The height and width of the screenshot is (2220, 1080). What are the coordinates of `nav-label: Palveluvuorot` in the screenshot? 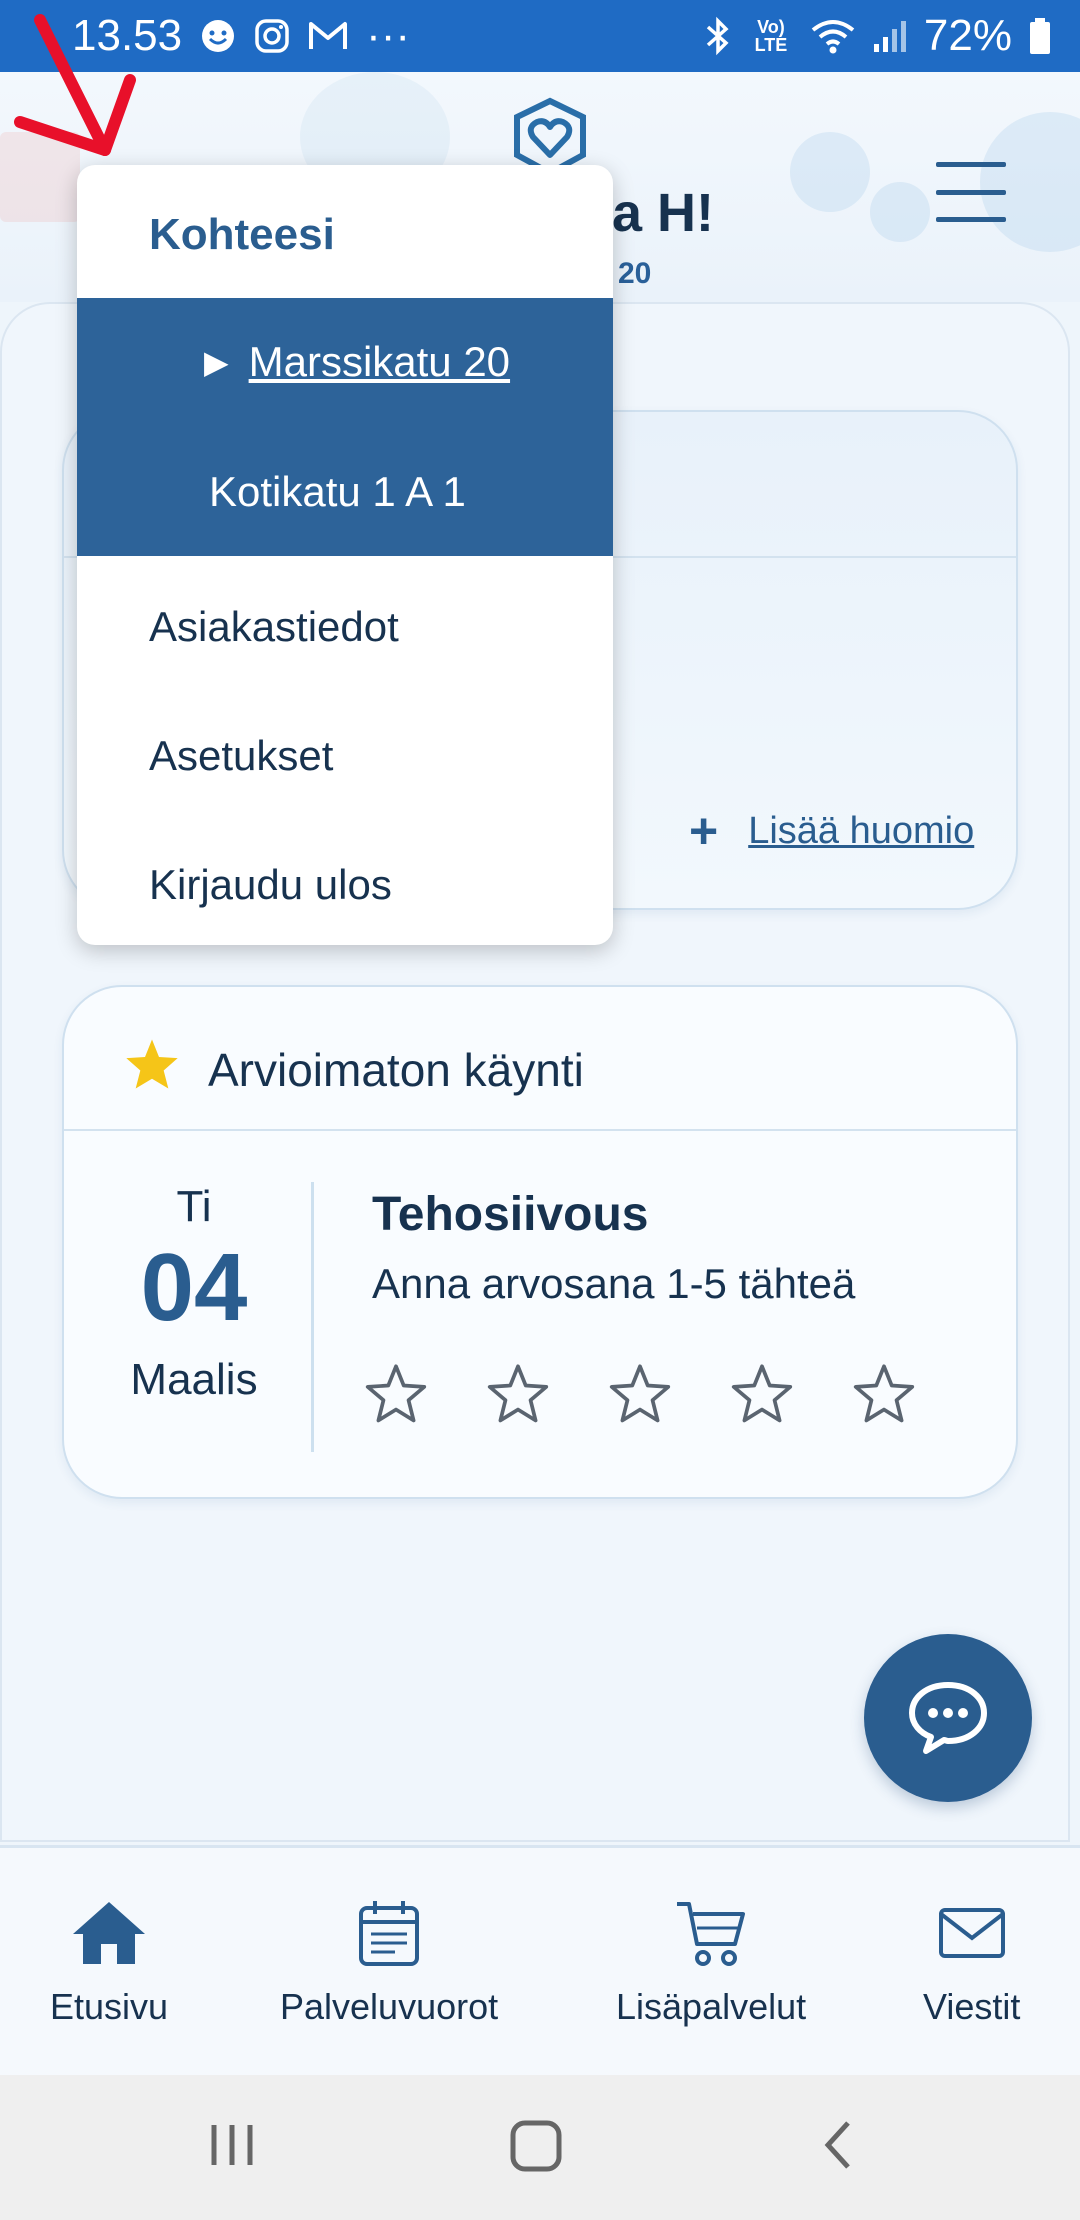 It's located at (389, 2006).